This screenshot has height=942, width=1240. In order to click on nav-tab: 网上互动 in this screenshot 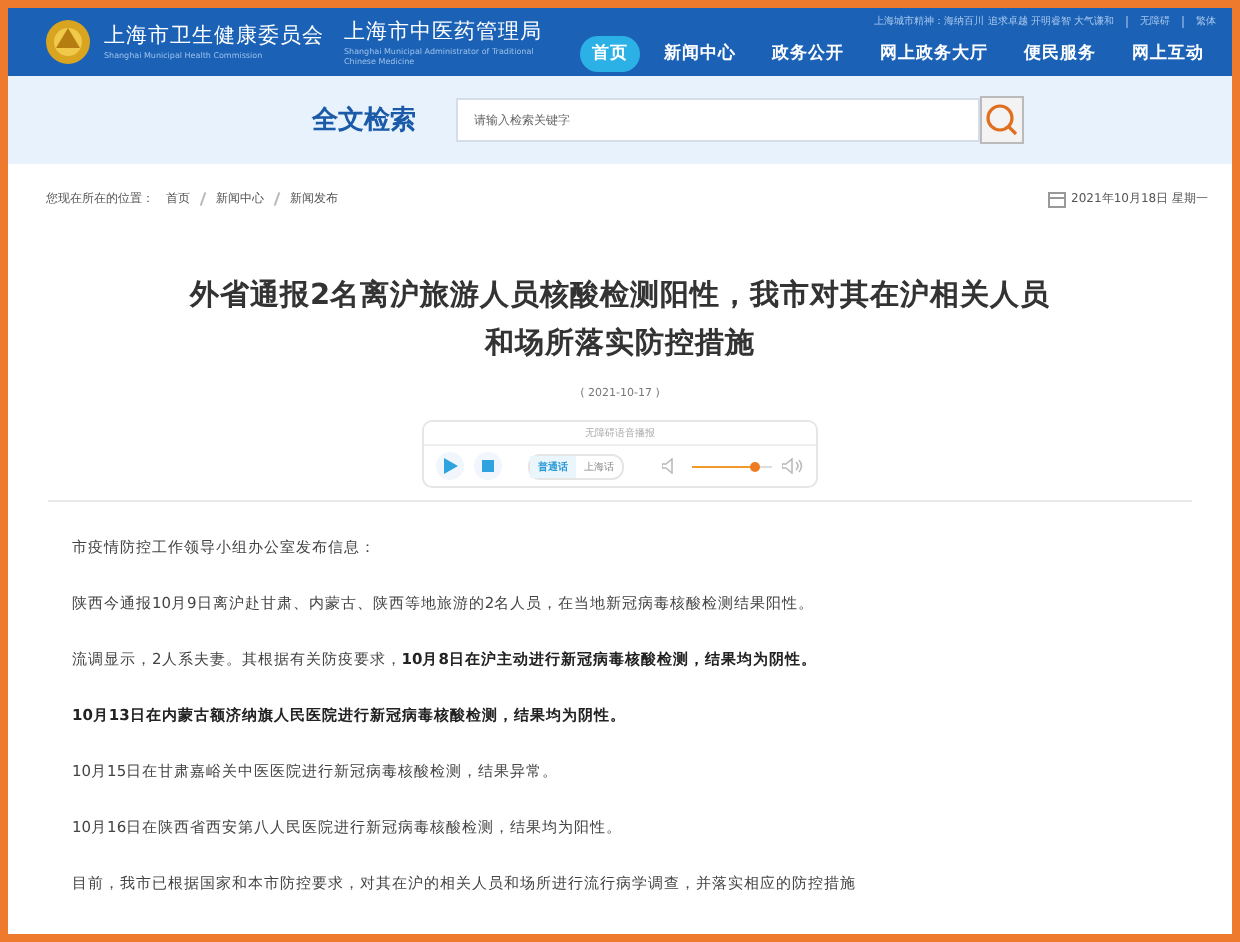, I will do `click(1168, 54)`.